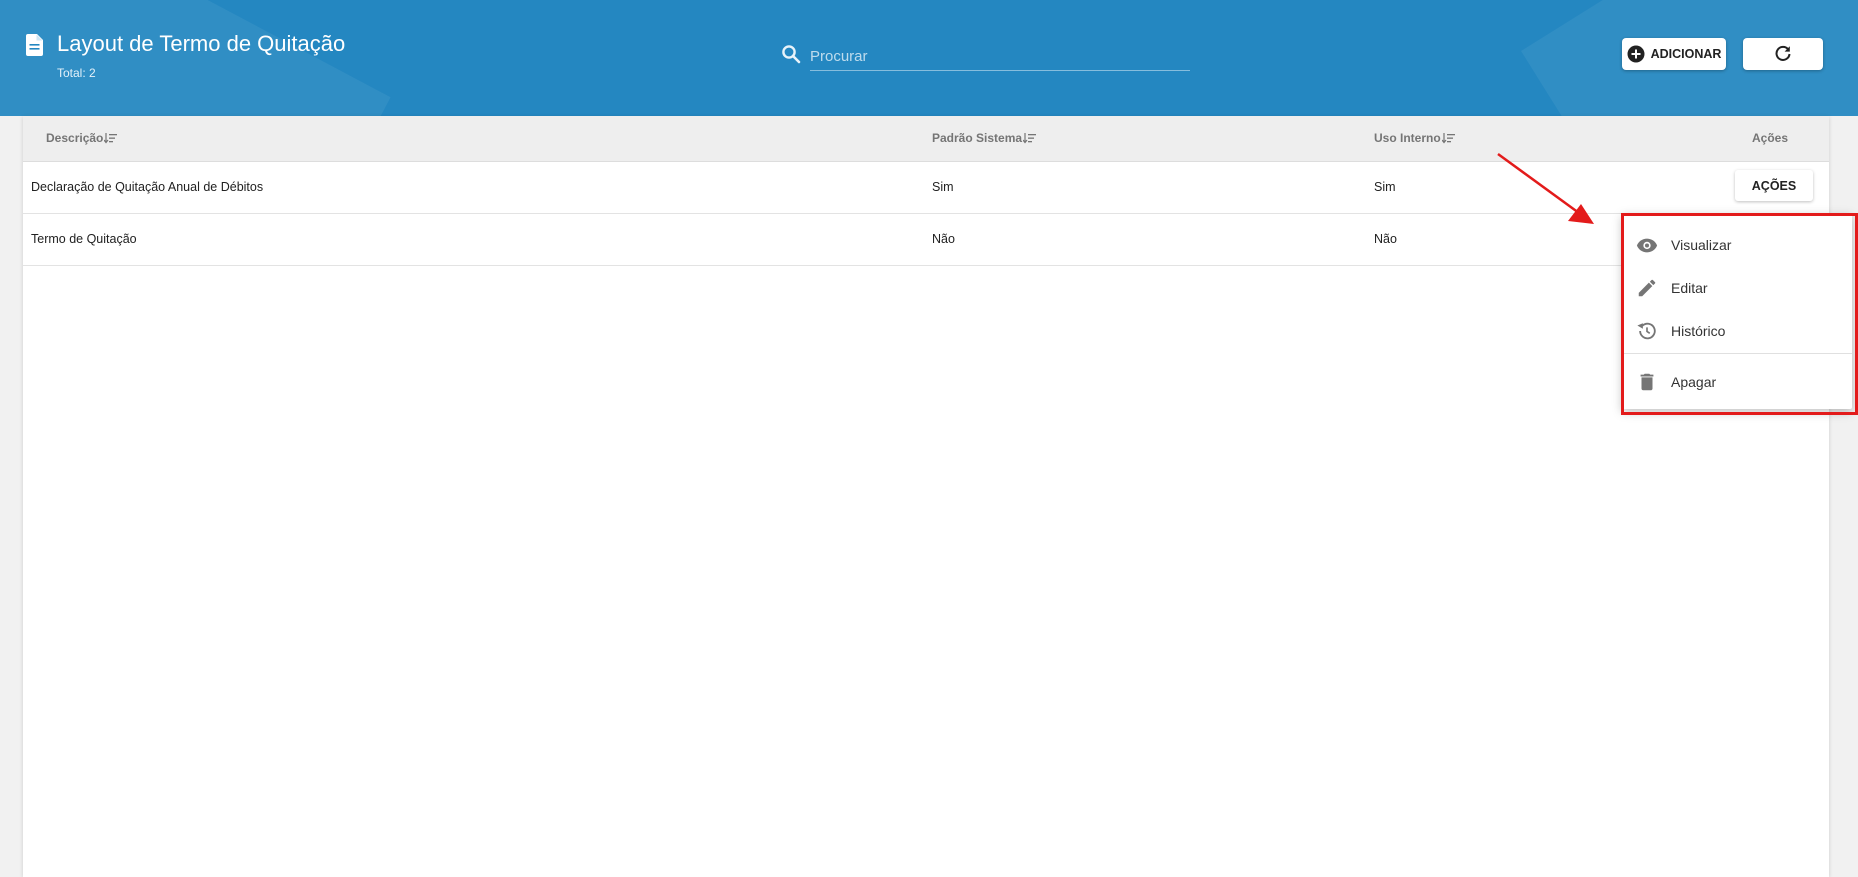 The height and width of the screenshot is (877, 1858). What do you see at coordinates (1737, 245) in the screenshot?
I see `menu-item-visualizar: Visualizar` at bounding box center [1737, 245].